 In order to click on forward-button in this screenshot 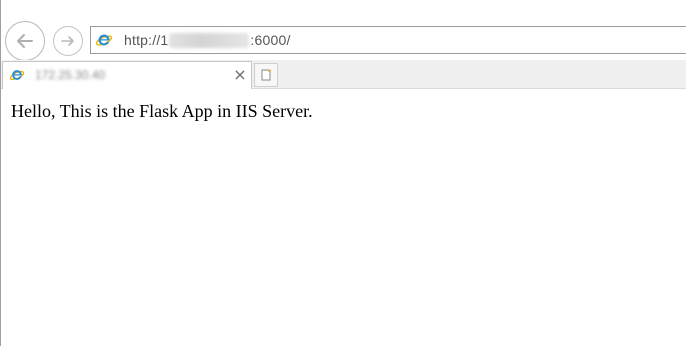, I will do `click(68, 41)`.